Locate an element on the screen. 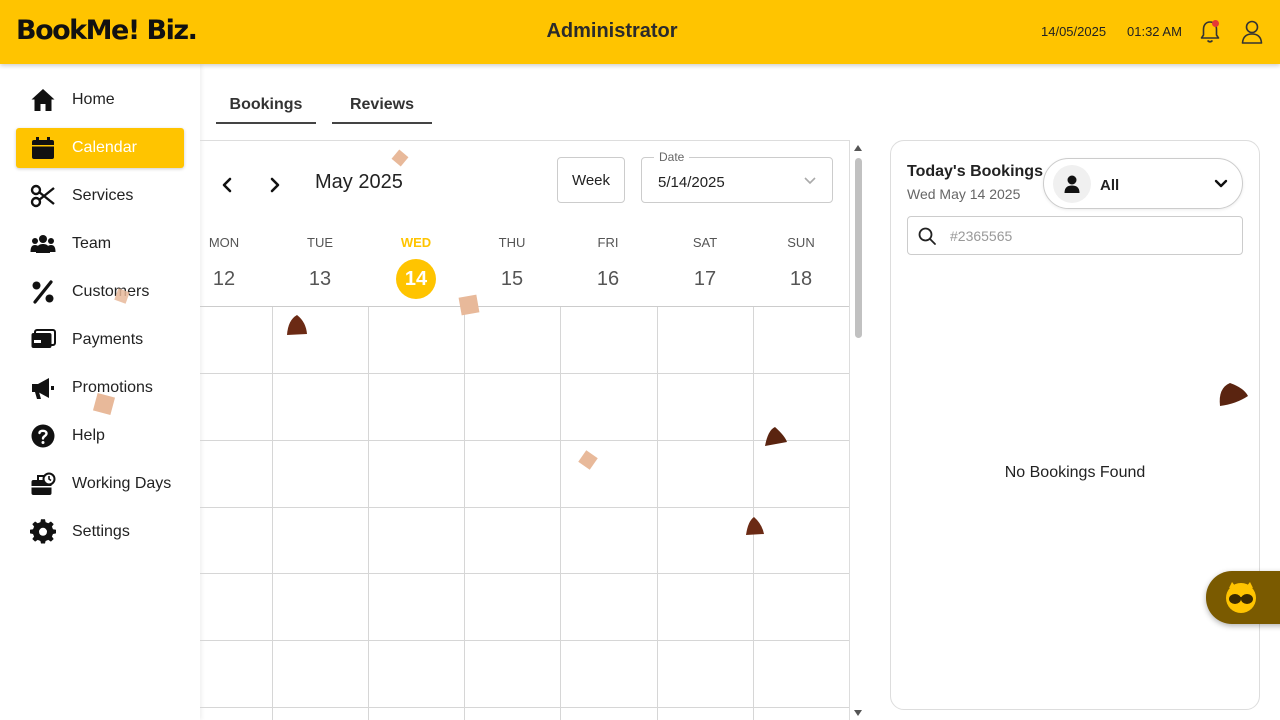 The image size is (1280, 720). person-icon is located at coordinates (1072, 184).